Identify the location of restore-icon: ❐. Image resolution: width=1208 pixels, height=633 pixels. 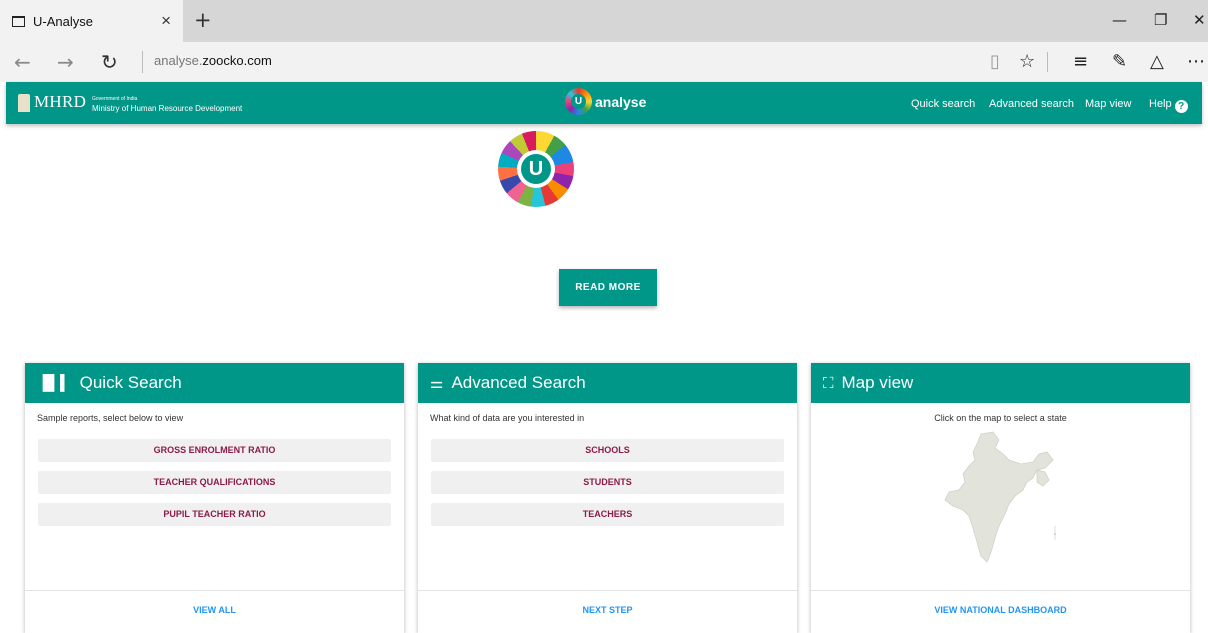
(1160, 20).